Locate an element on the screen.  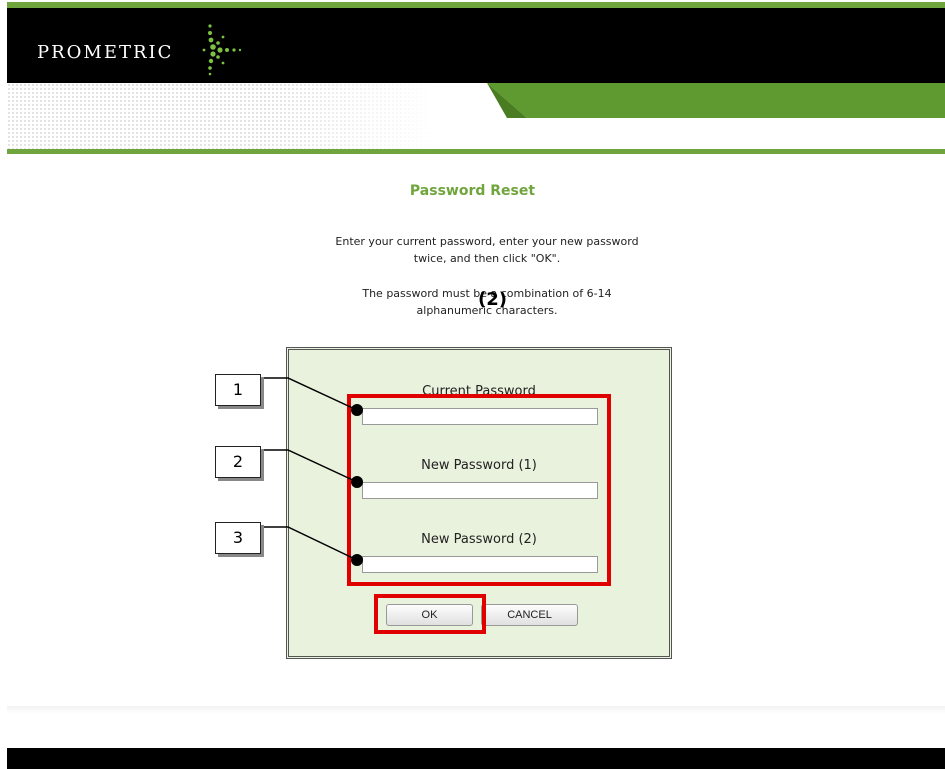
site-footer is located at coordinates (476, 758).